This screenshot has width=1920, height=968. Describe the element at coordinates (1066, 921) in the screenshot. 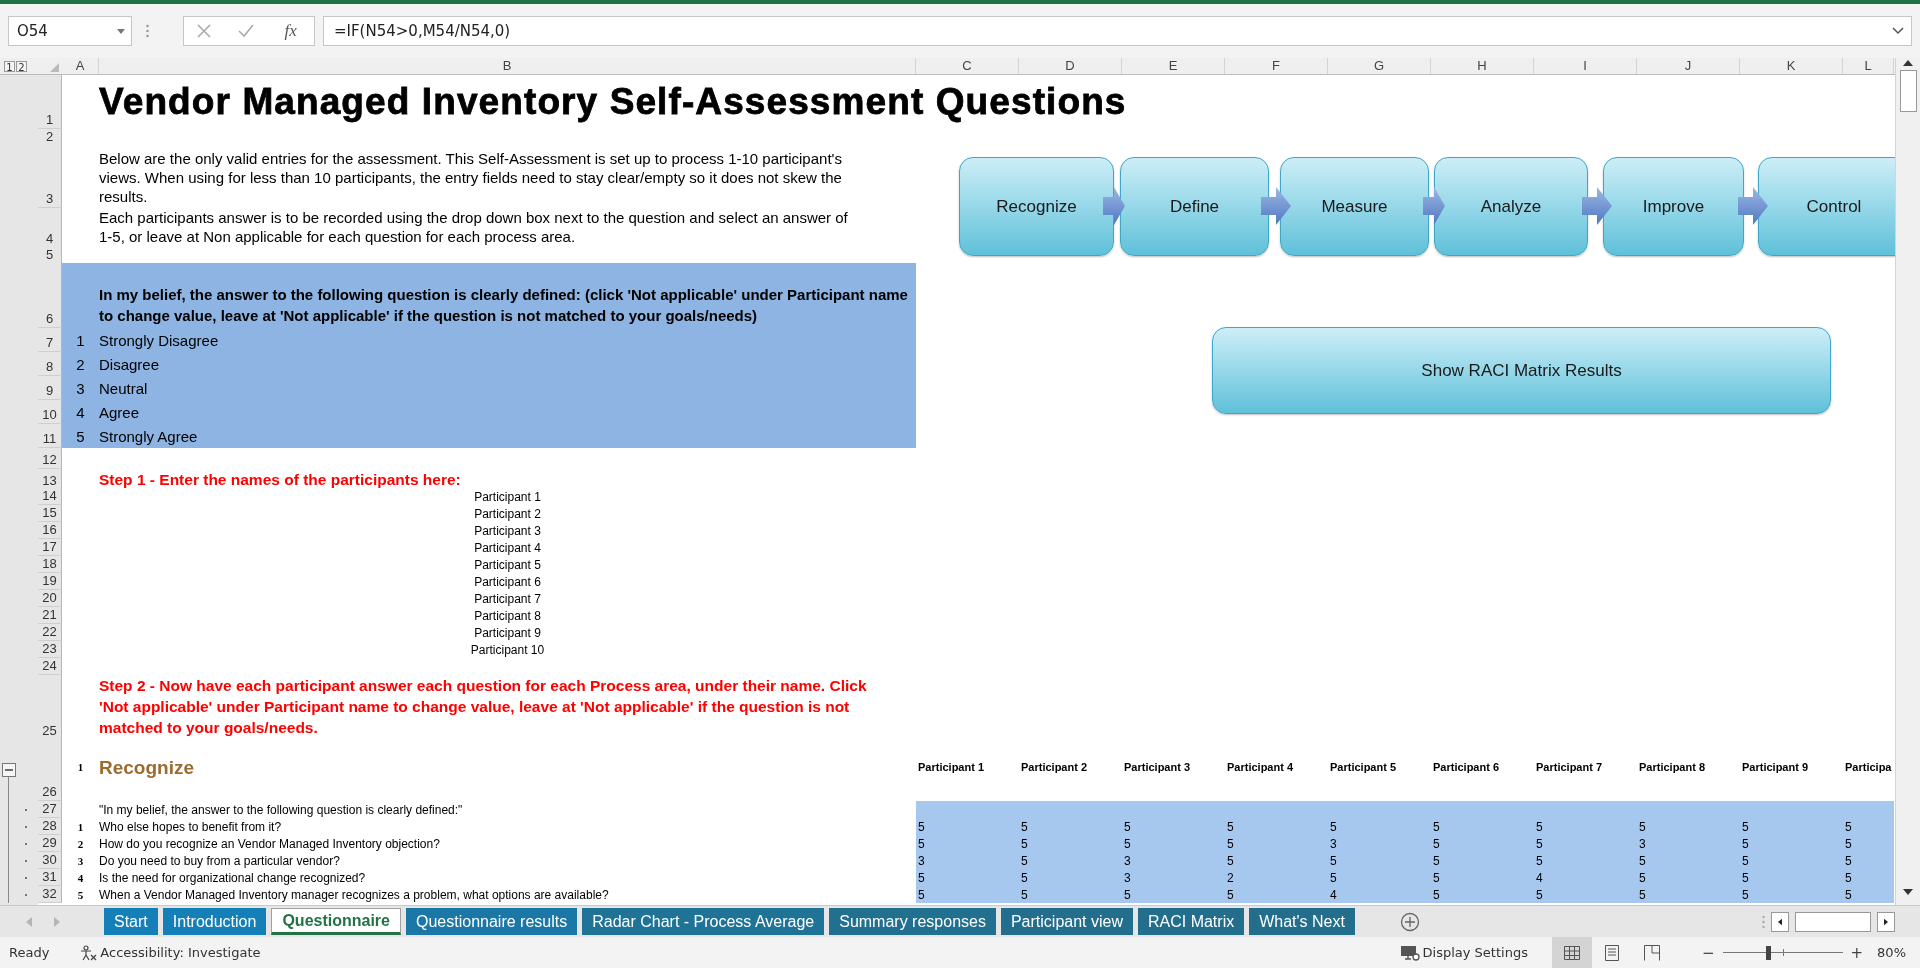

I see `sheet-tab: Participant view` at that location.